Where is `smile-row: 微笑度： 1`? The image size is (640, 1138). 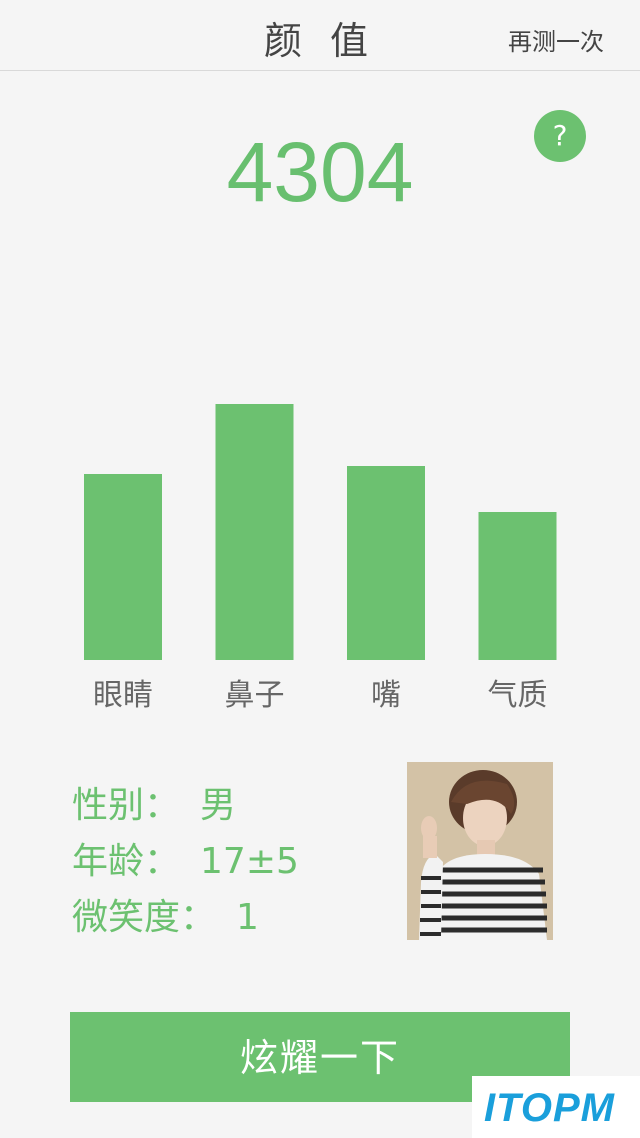 smile-row: 微笑度： 1 is located at coordinates (165, 914).